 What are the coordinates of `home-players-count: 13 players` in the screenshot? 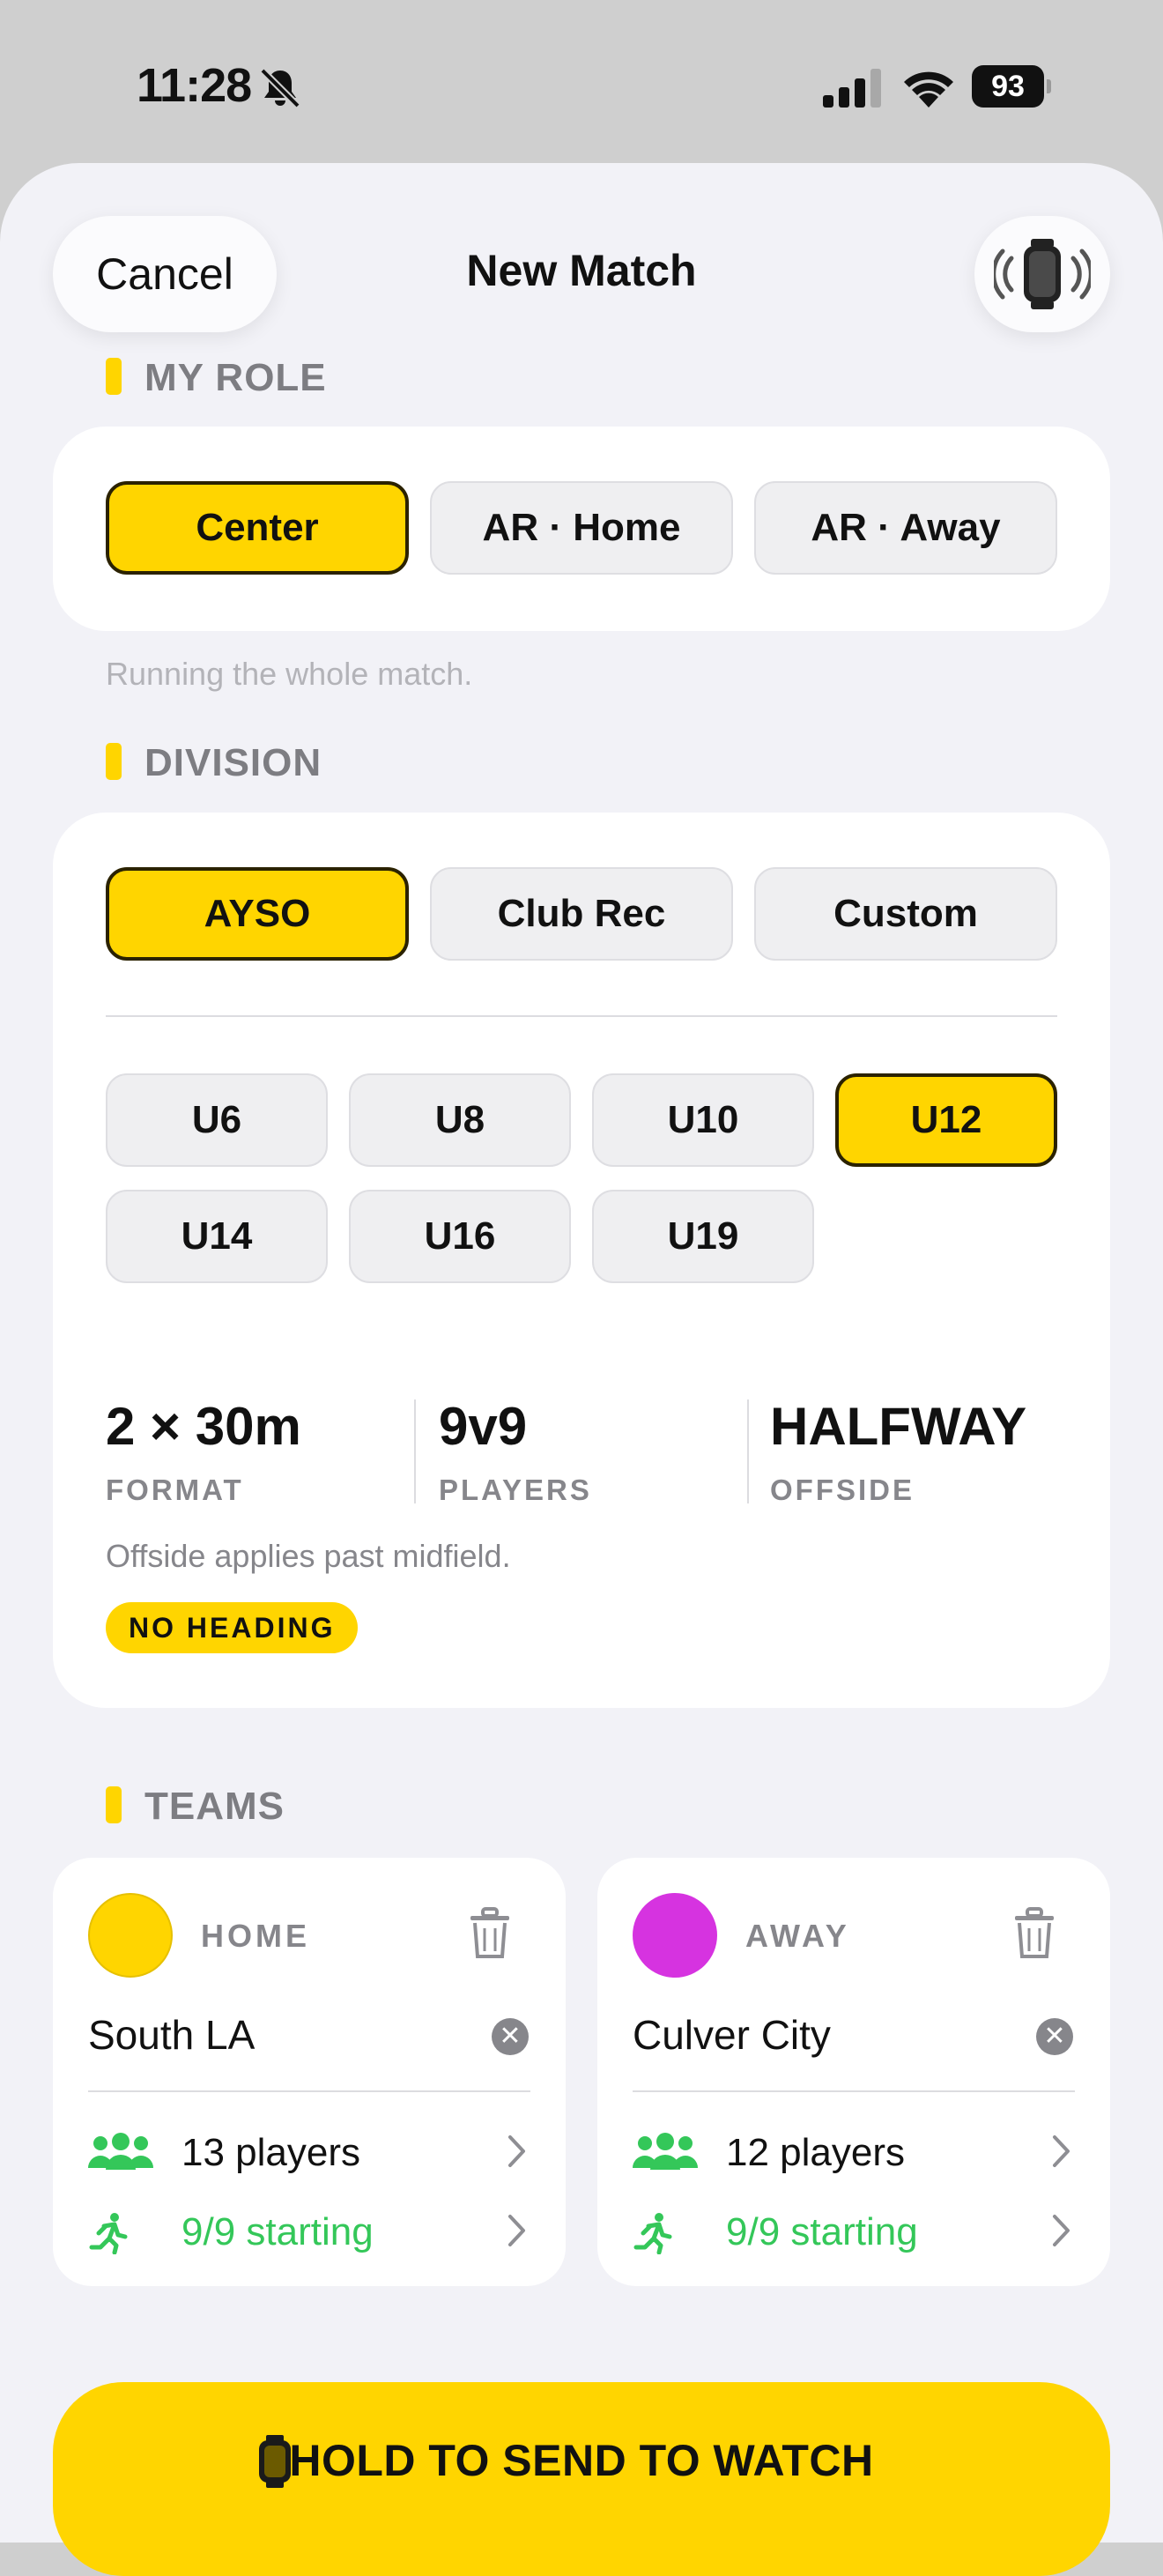 It's located at (271, 2152).